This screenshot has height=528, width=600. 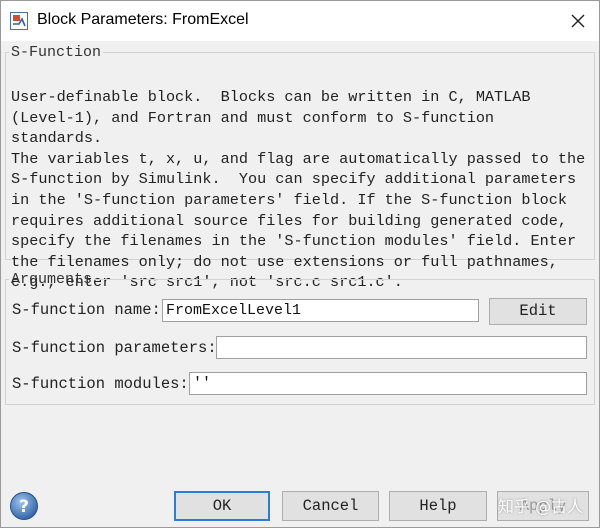 I want to click on edit-button: Edit, so click(x=538, y=311).